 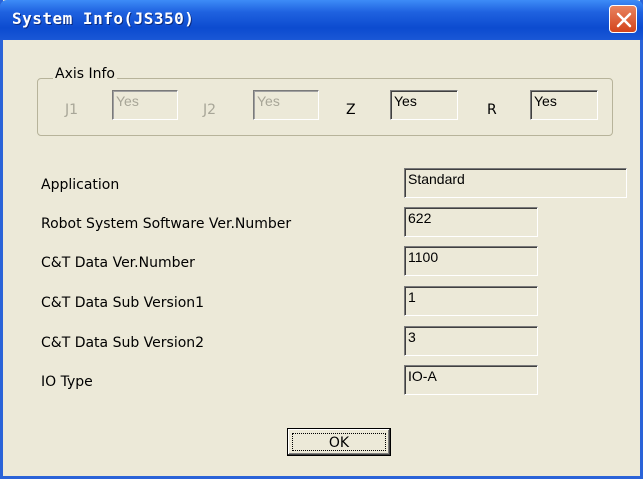 What do you see at coordinates (123, 303) in the screenshot?
I see `ct-sub-version1-label: C&T Data Sub Version1` at bounding box center [123, 303].